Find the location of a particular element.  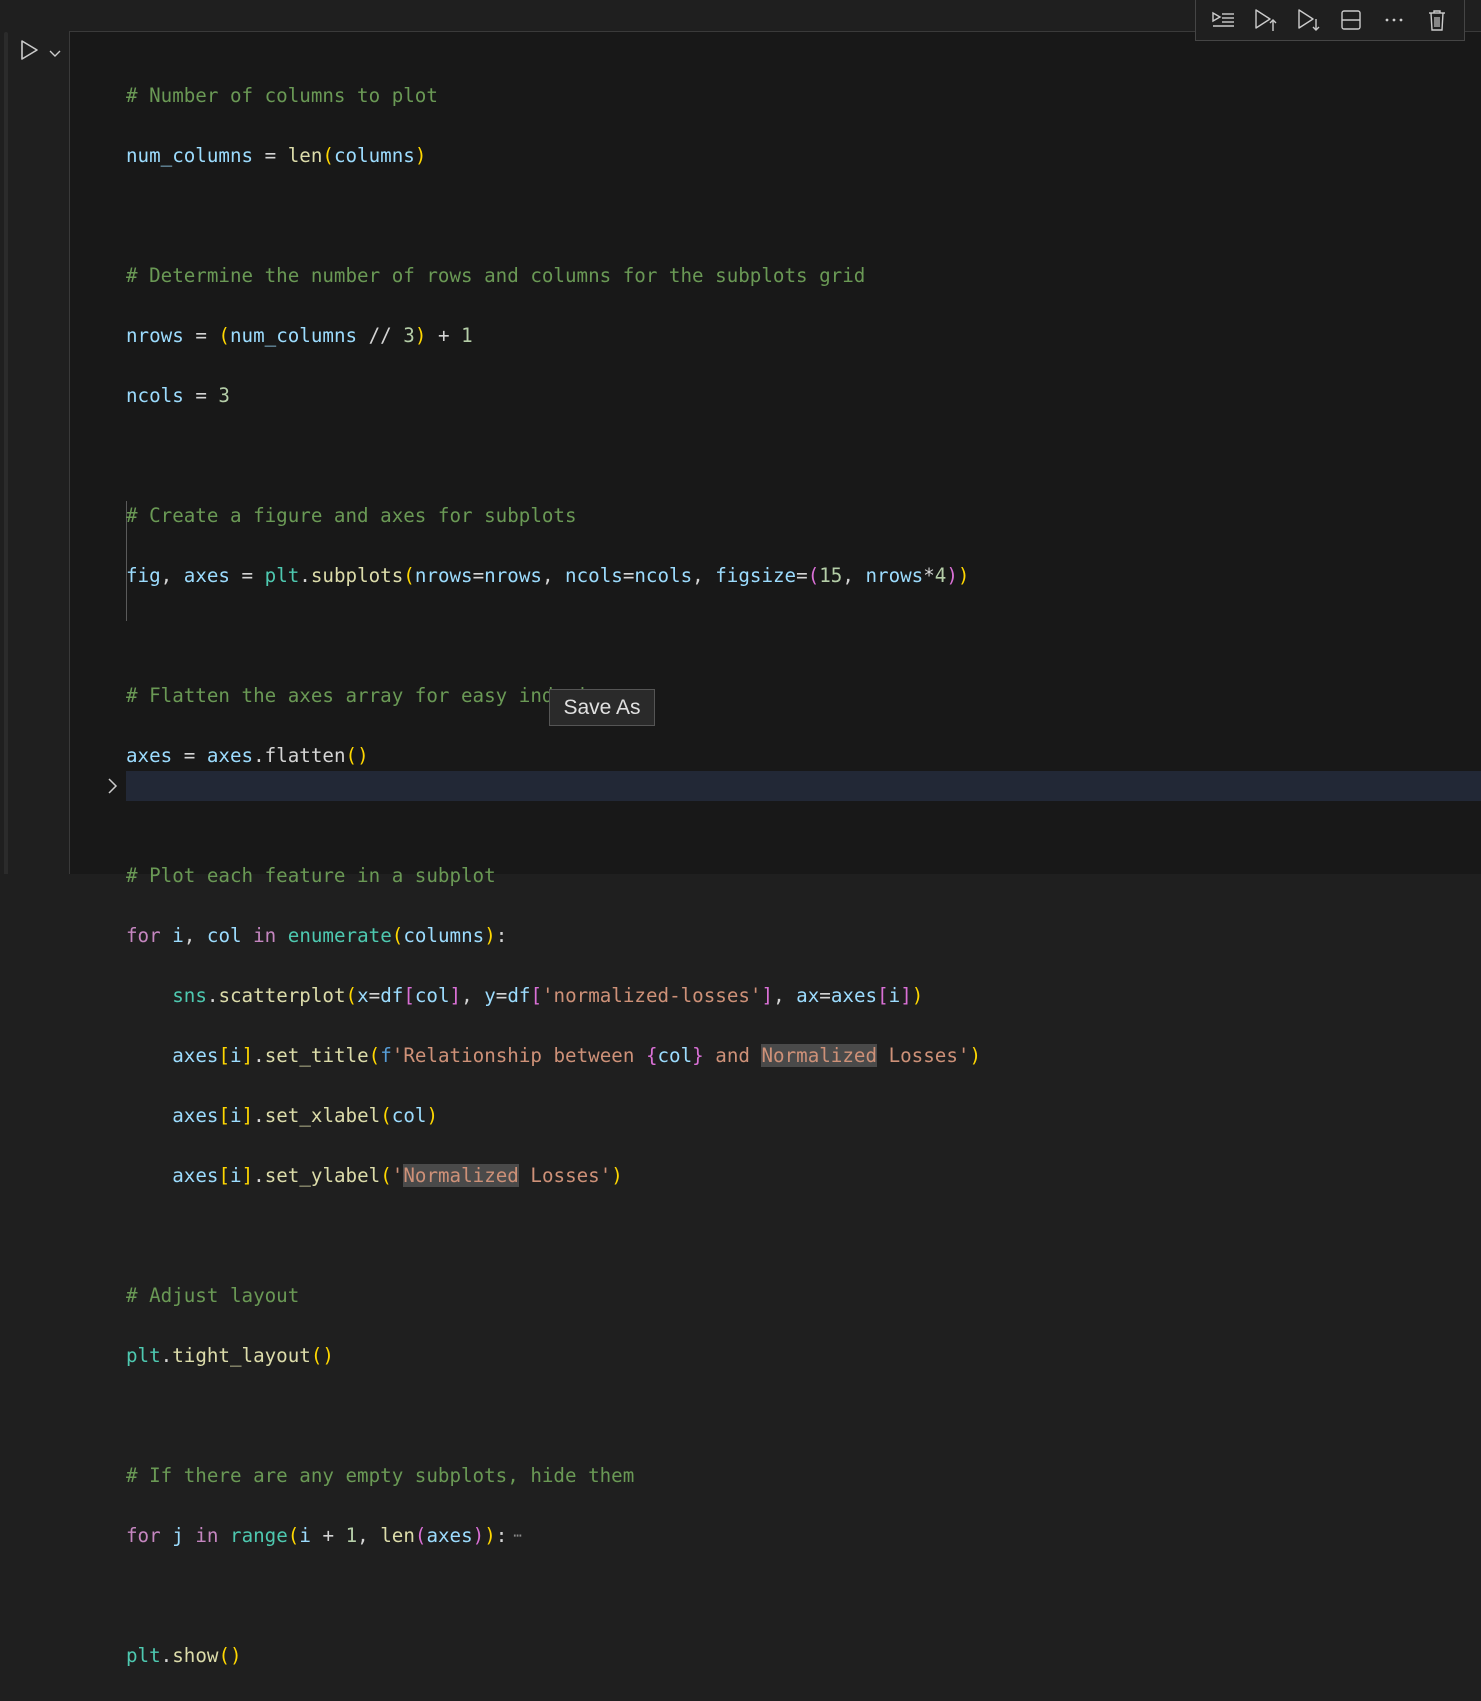

code-line-14: # Plot each feature in a subplot is located at coordinates (553, 876).